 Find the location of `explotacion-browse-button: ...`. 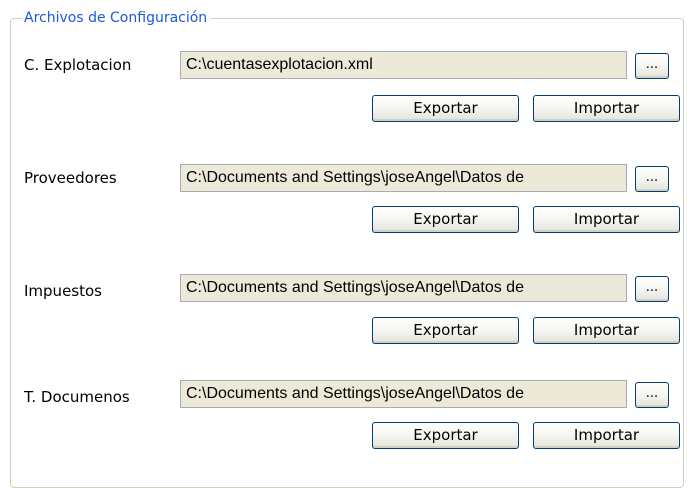

explotacion-browse-button: ... is located at coordinates (652, 66).